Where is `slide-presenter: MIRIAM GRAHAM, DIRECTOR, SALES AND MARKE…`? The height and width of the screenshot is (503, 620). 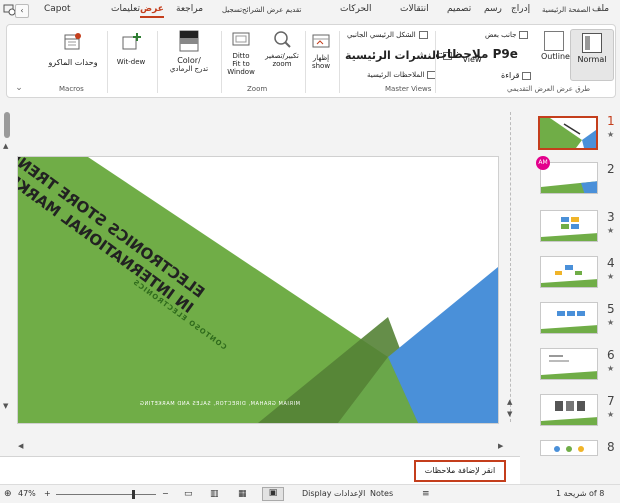 slide-presenter: MIRIAM GRAHAM, DIRECTOR, SALES AND MARKE… is located at coordinates (185, 404).